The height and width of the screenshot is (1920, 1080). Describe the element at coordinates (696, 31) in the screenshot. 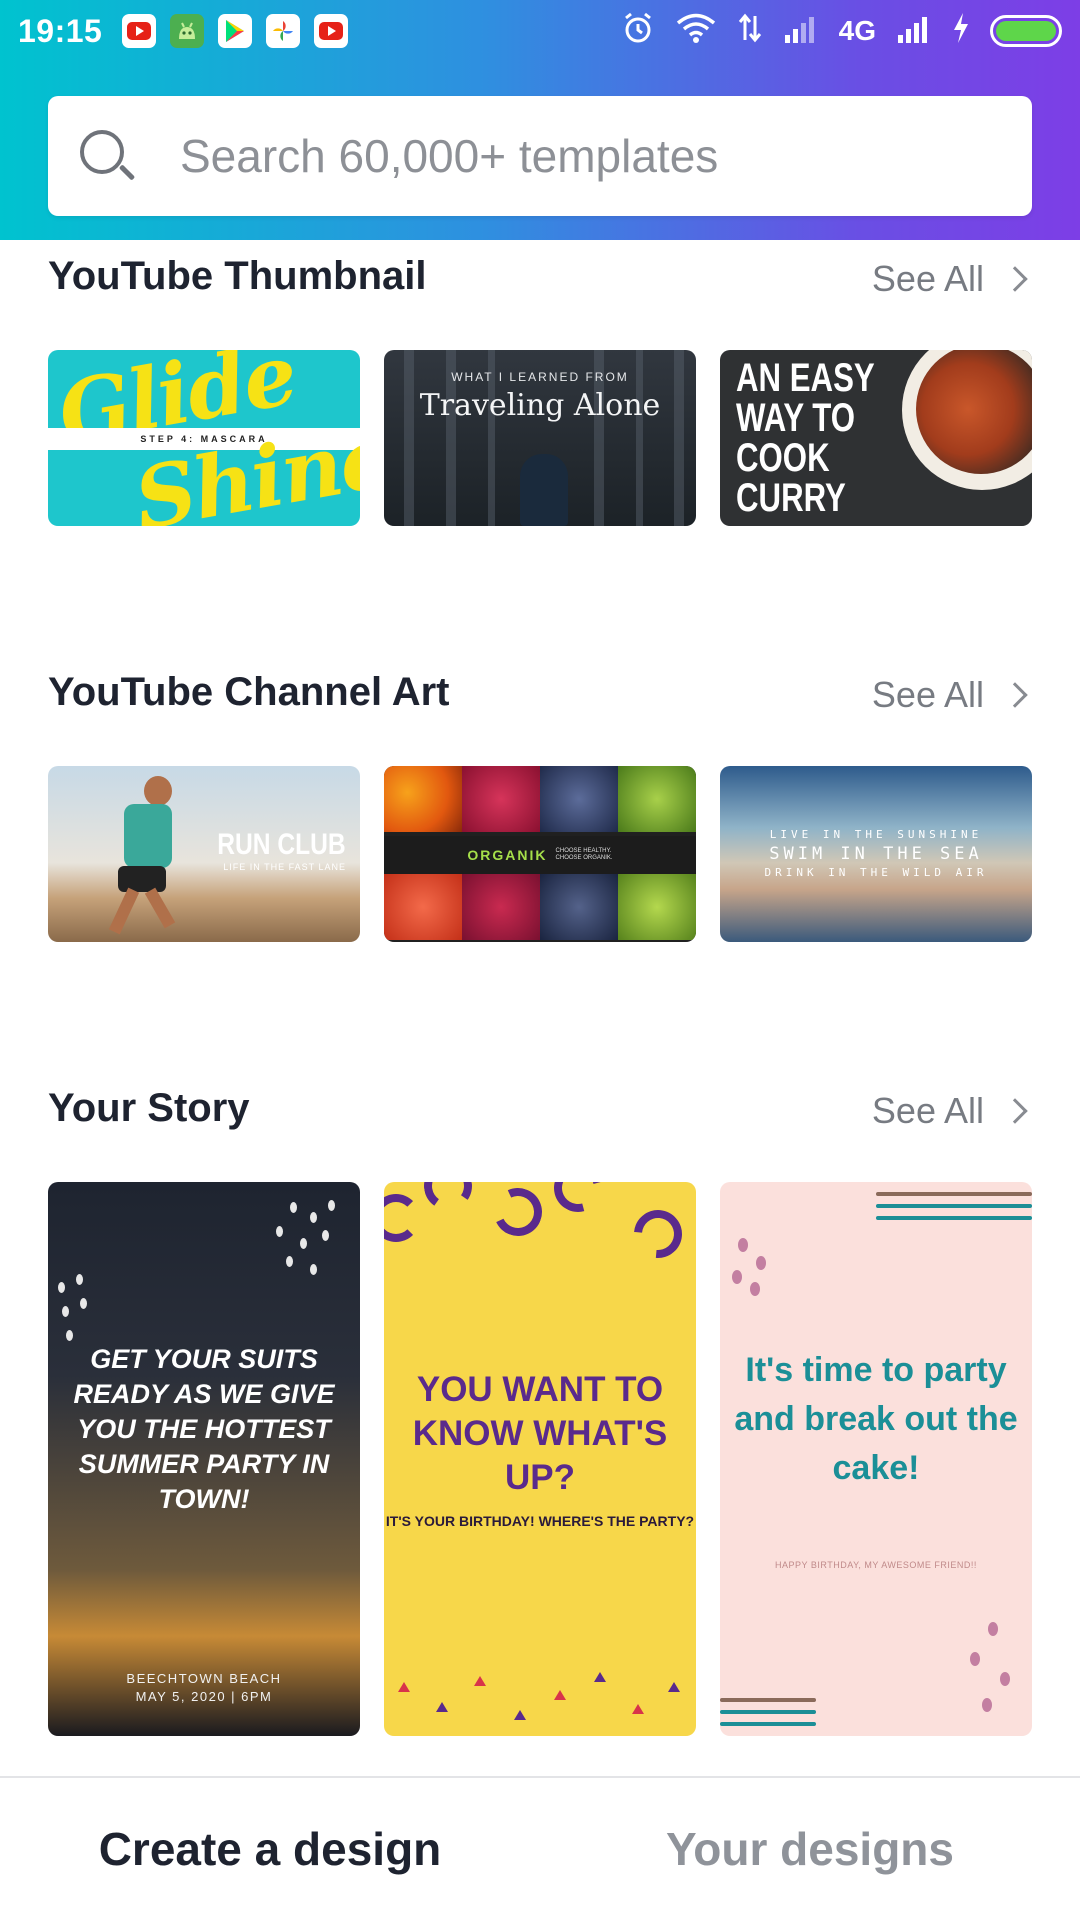

I see `wifi-icon` at that location.